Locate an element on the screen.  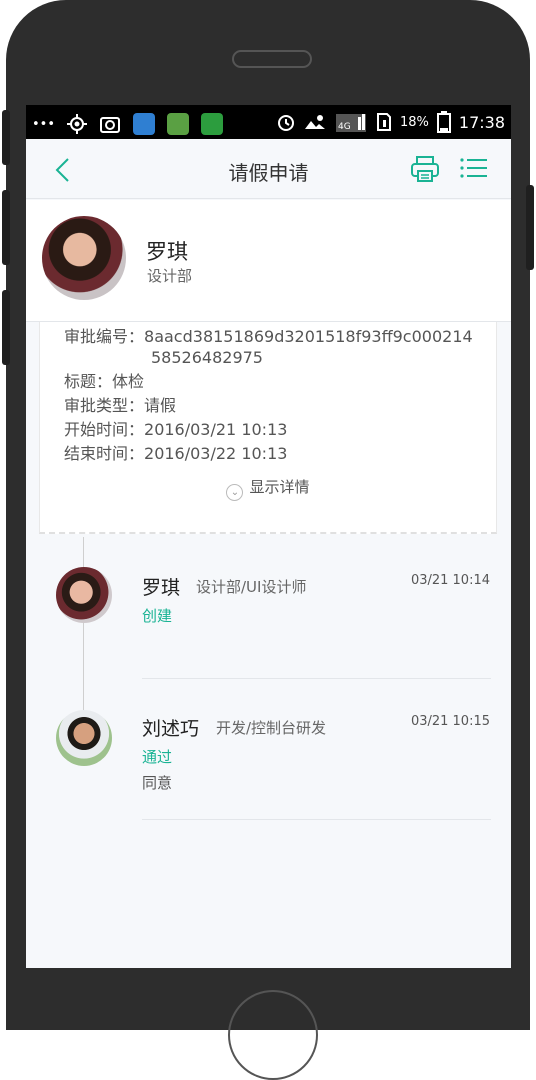
speaker is located at coordinates (272, 59).